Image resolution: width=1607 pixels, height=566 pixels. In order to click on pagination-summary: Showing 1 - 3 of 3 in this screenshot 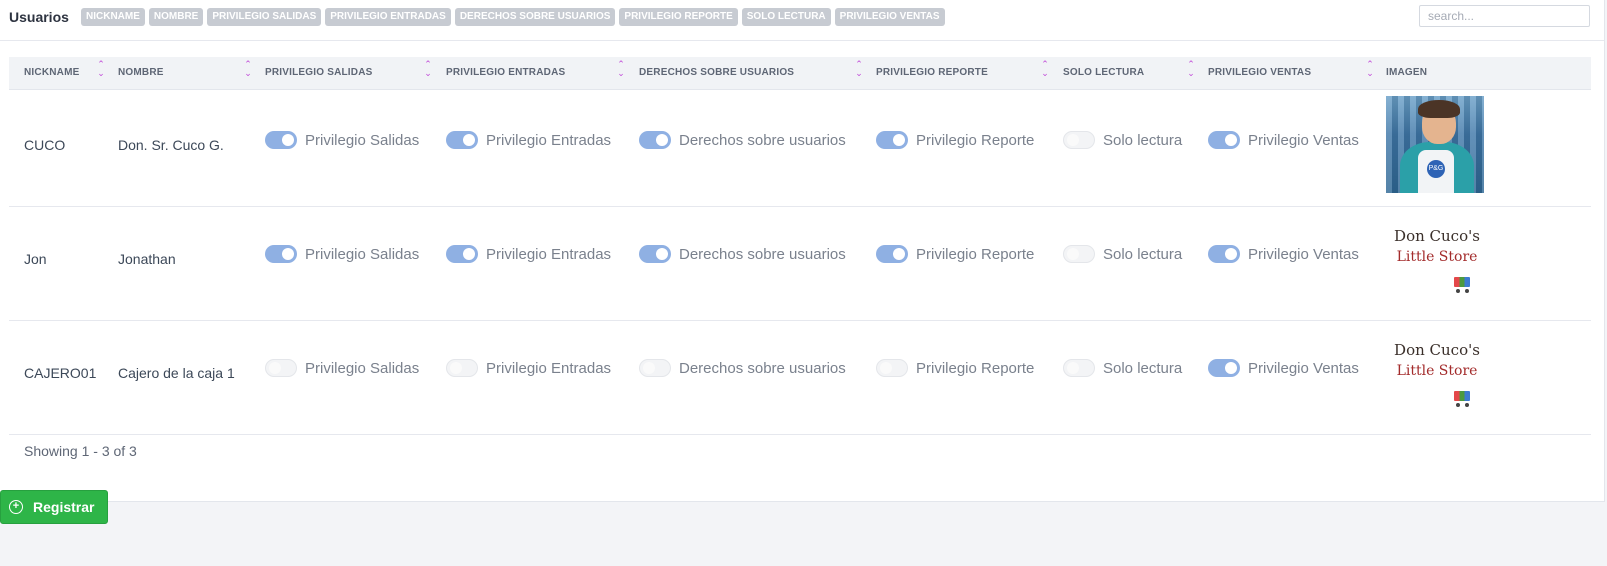, I will do `click(80, 451)`.